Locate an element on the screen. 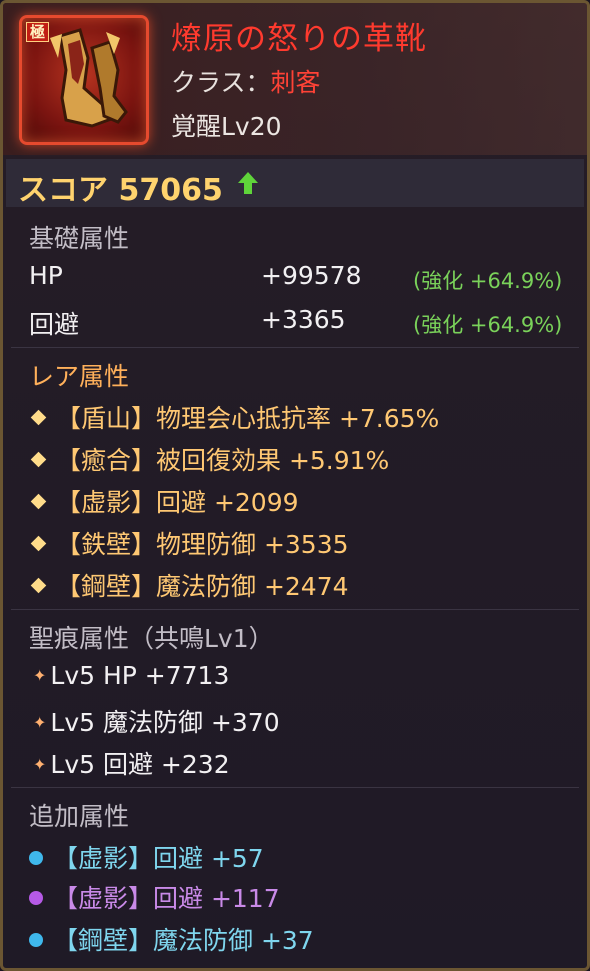 This screenshot has height=971, width=590. rare-attr-row: 【虚影】回避 +2099 is located at coordinates (163, 501).